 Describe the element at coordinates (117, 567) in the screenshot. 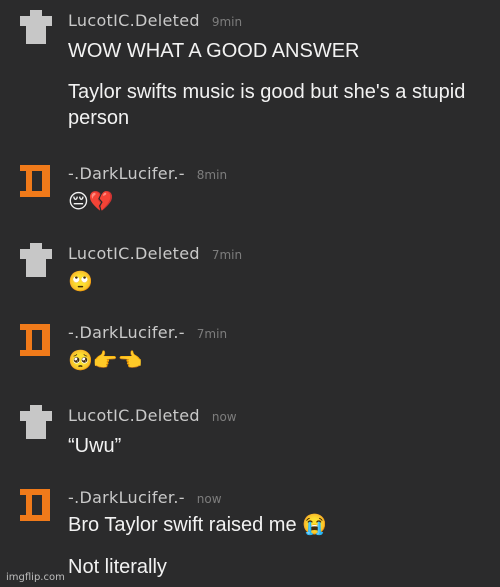

I see `comment-text: Not literally` at that location.